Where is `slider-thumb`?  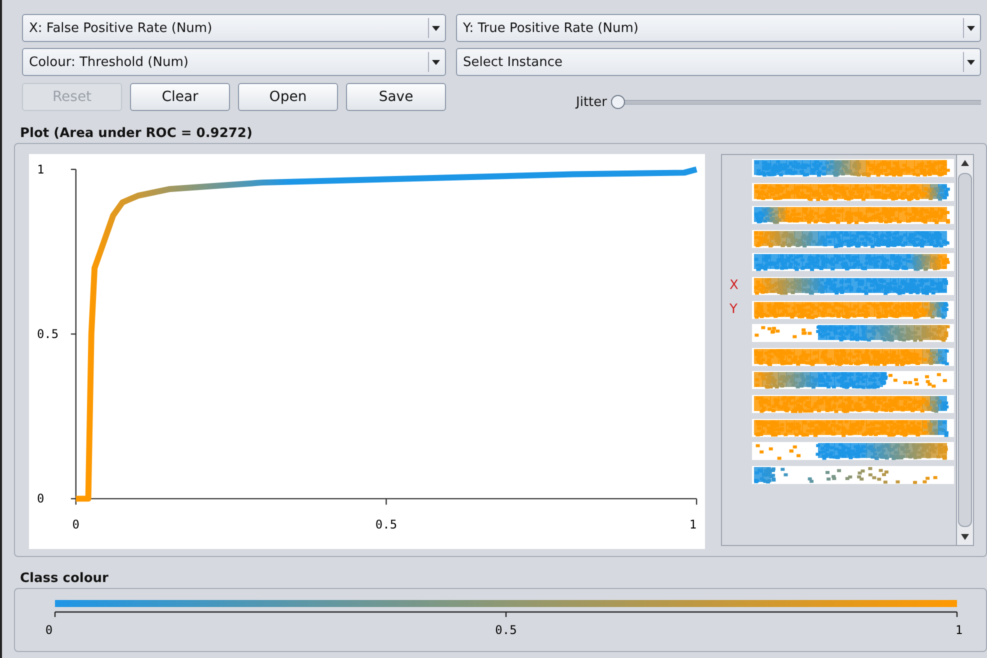 slider-thumb is located at coordinates (617, 102).